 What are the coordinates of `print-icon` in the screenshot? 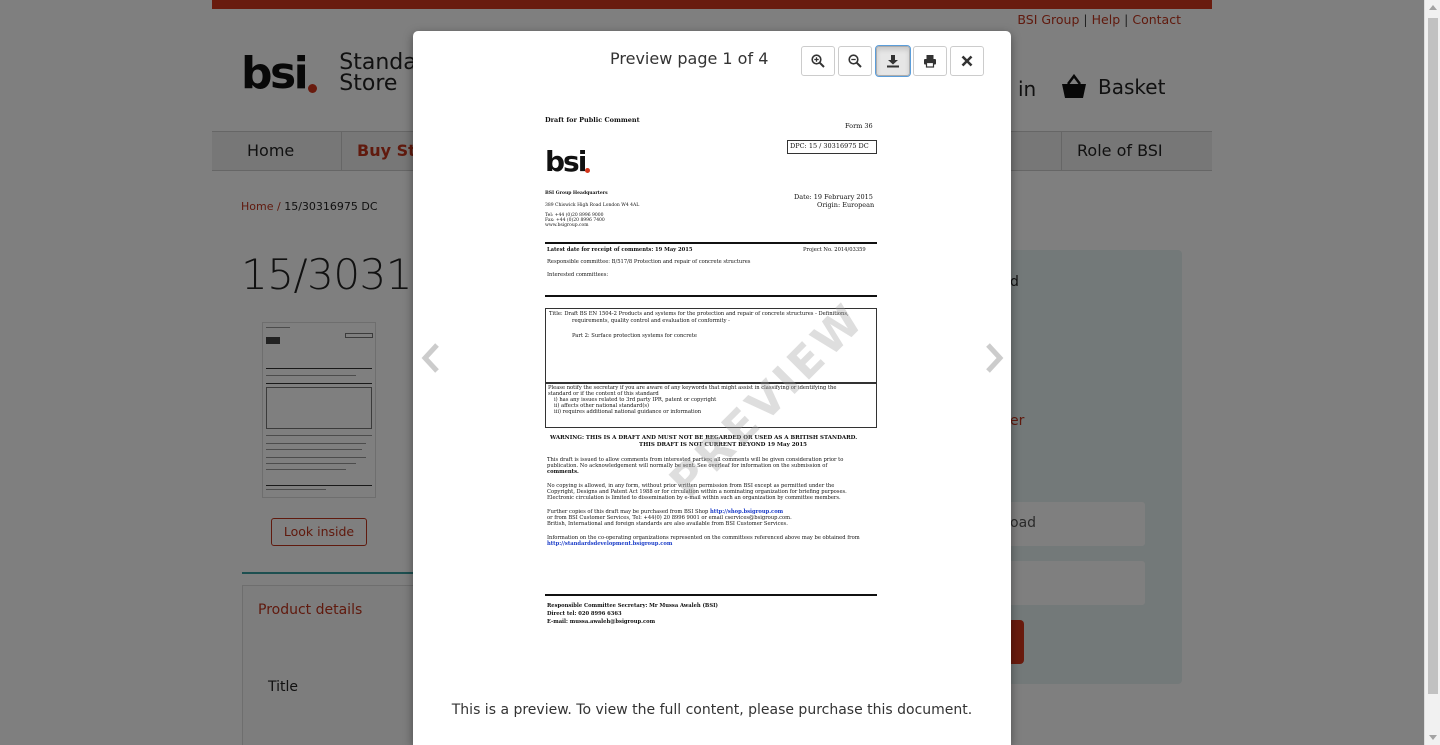 It's located at (930, 61).